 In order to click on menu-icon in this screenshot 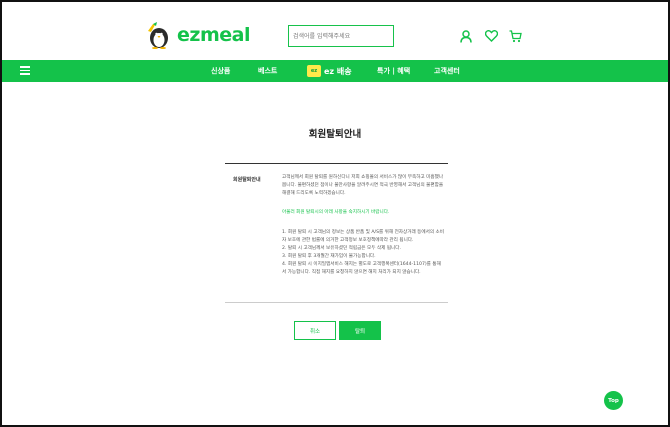, I will do `click(25, 71)`.